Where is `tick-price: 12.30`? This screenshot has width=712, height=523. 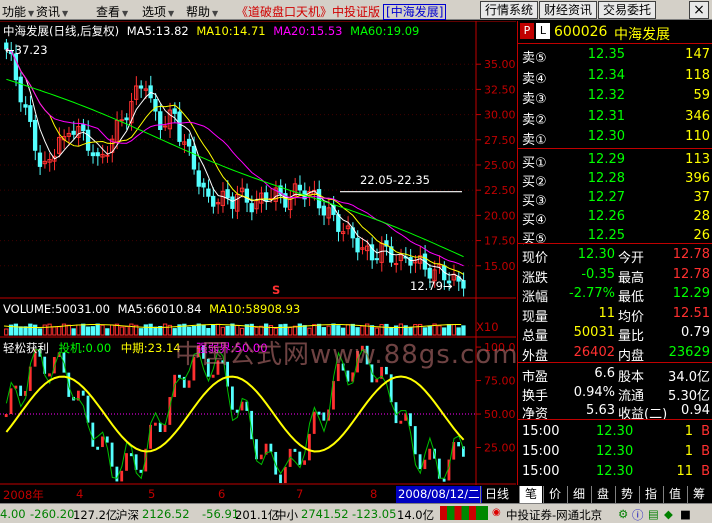
tick-price: 12.30 is located at coordinates (615, 431).